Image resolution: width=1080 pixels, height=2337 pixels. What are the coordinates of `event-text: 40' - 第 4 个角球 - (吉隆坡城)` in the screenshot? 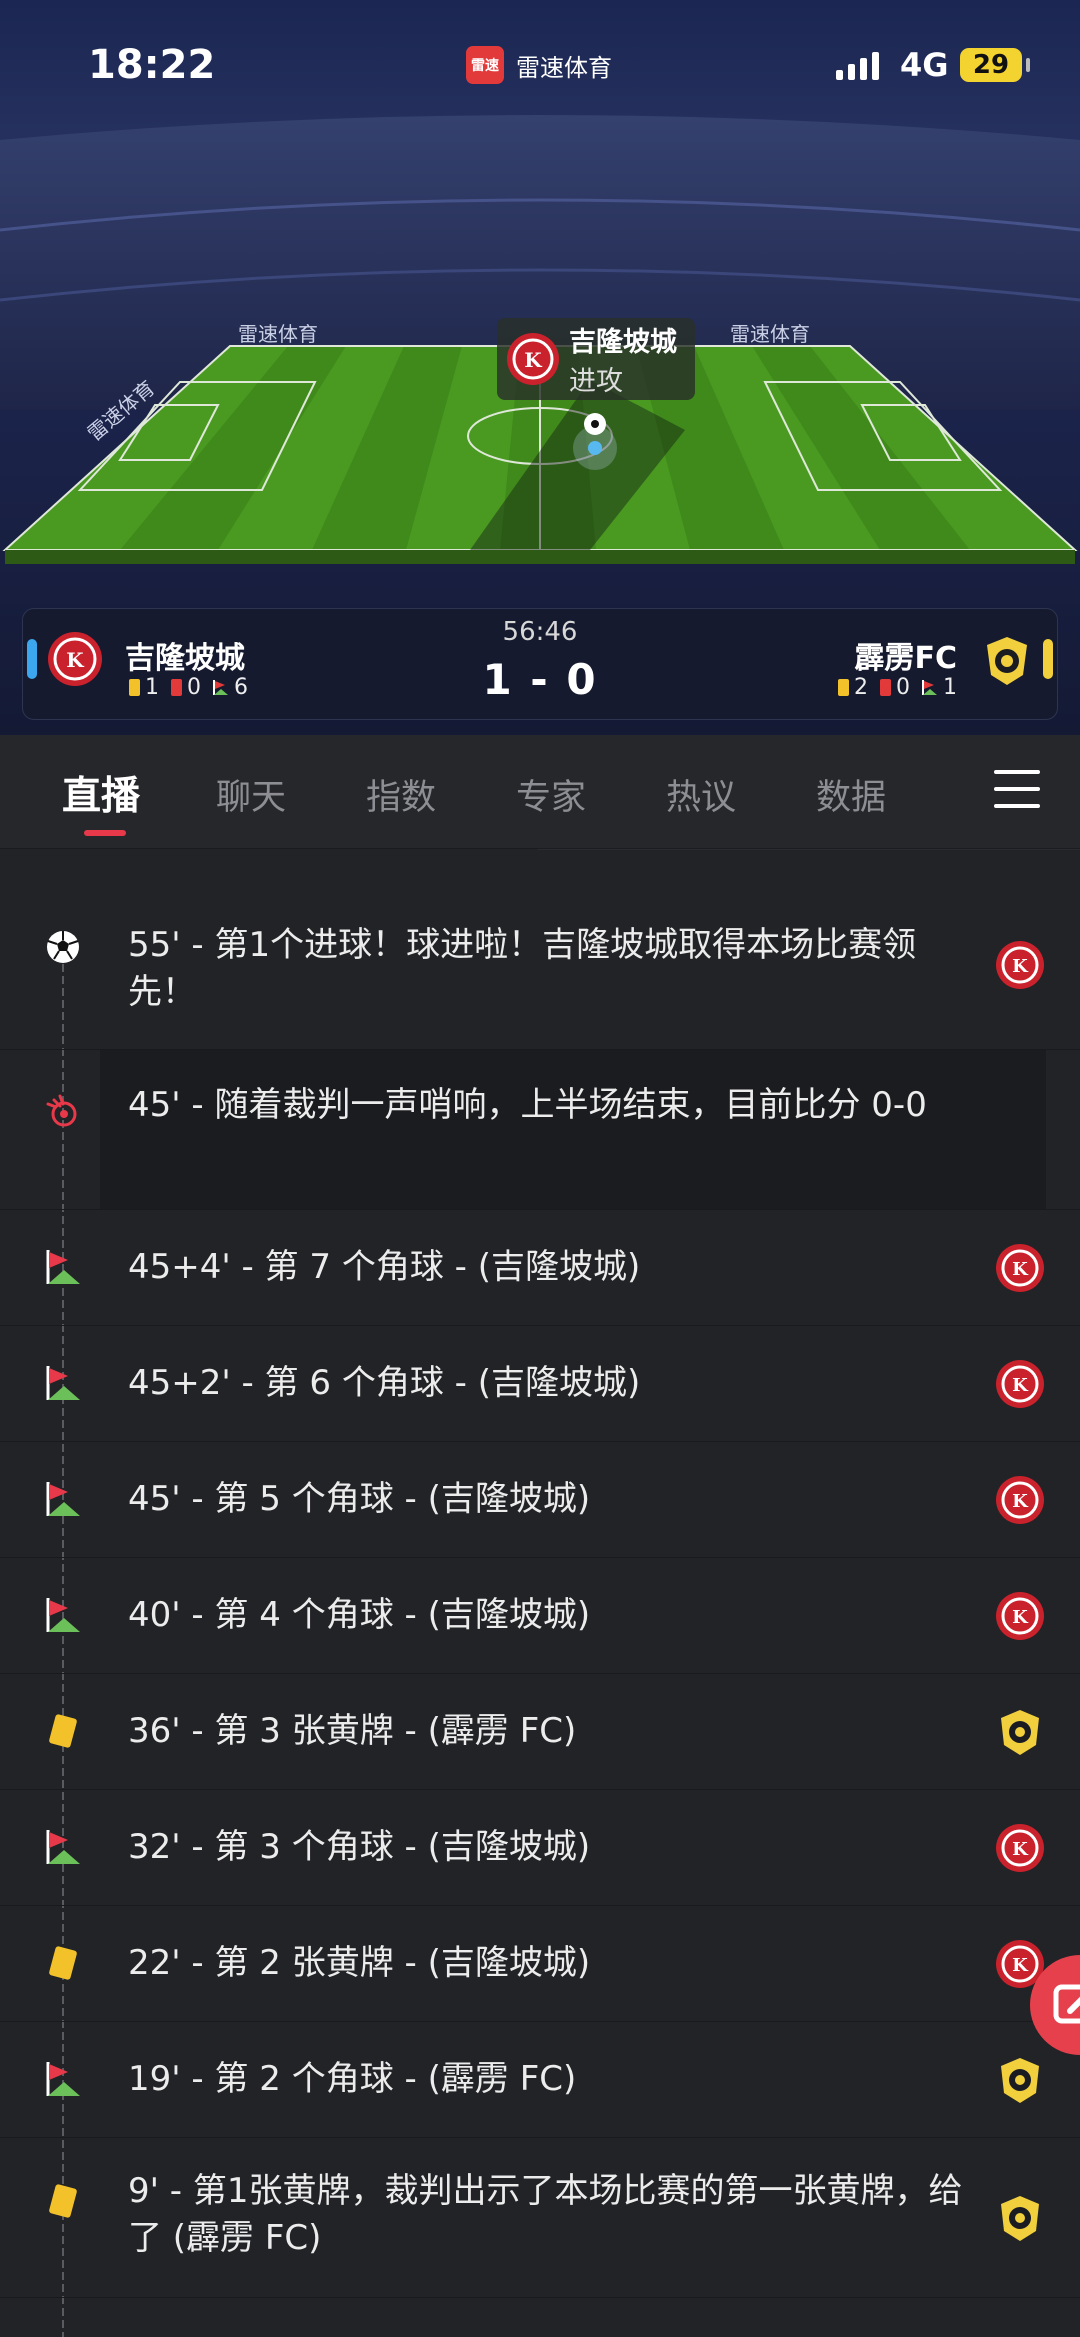 It's located at (359, 1615).